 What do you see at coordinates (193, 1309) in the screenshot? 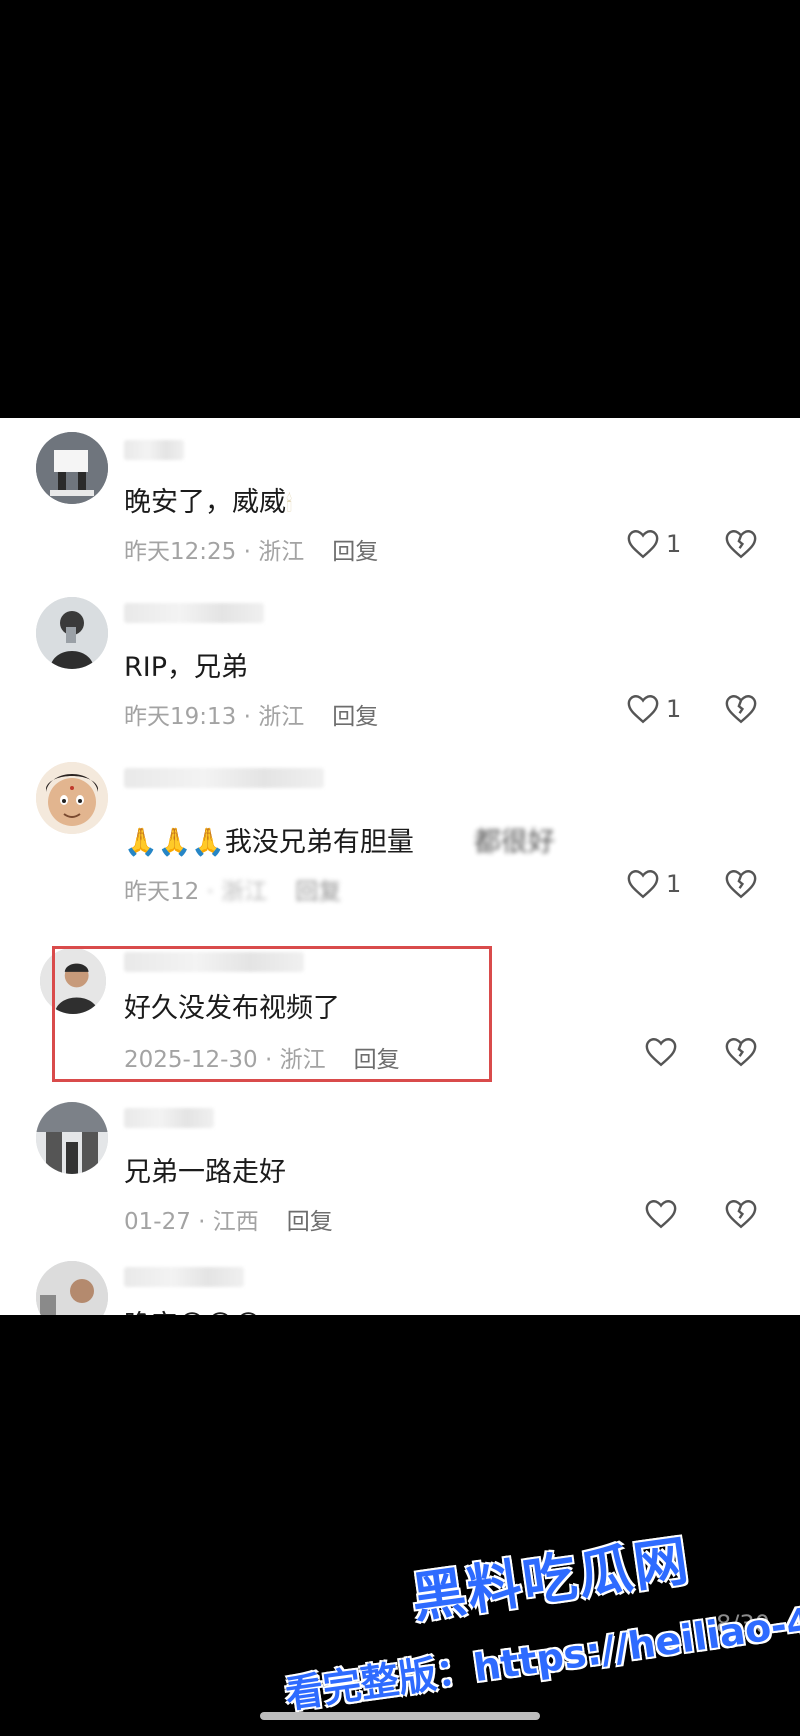
I see `comment-text: 晚安😊😊😊` at bounding box center [193, 1309].